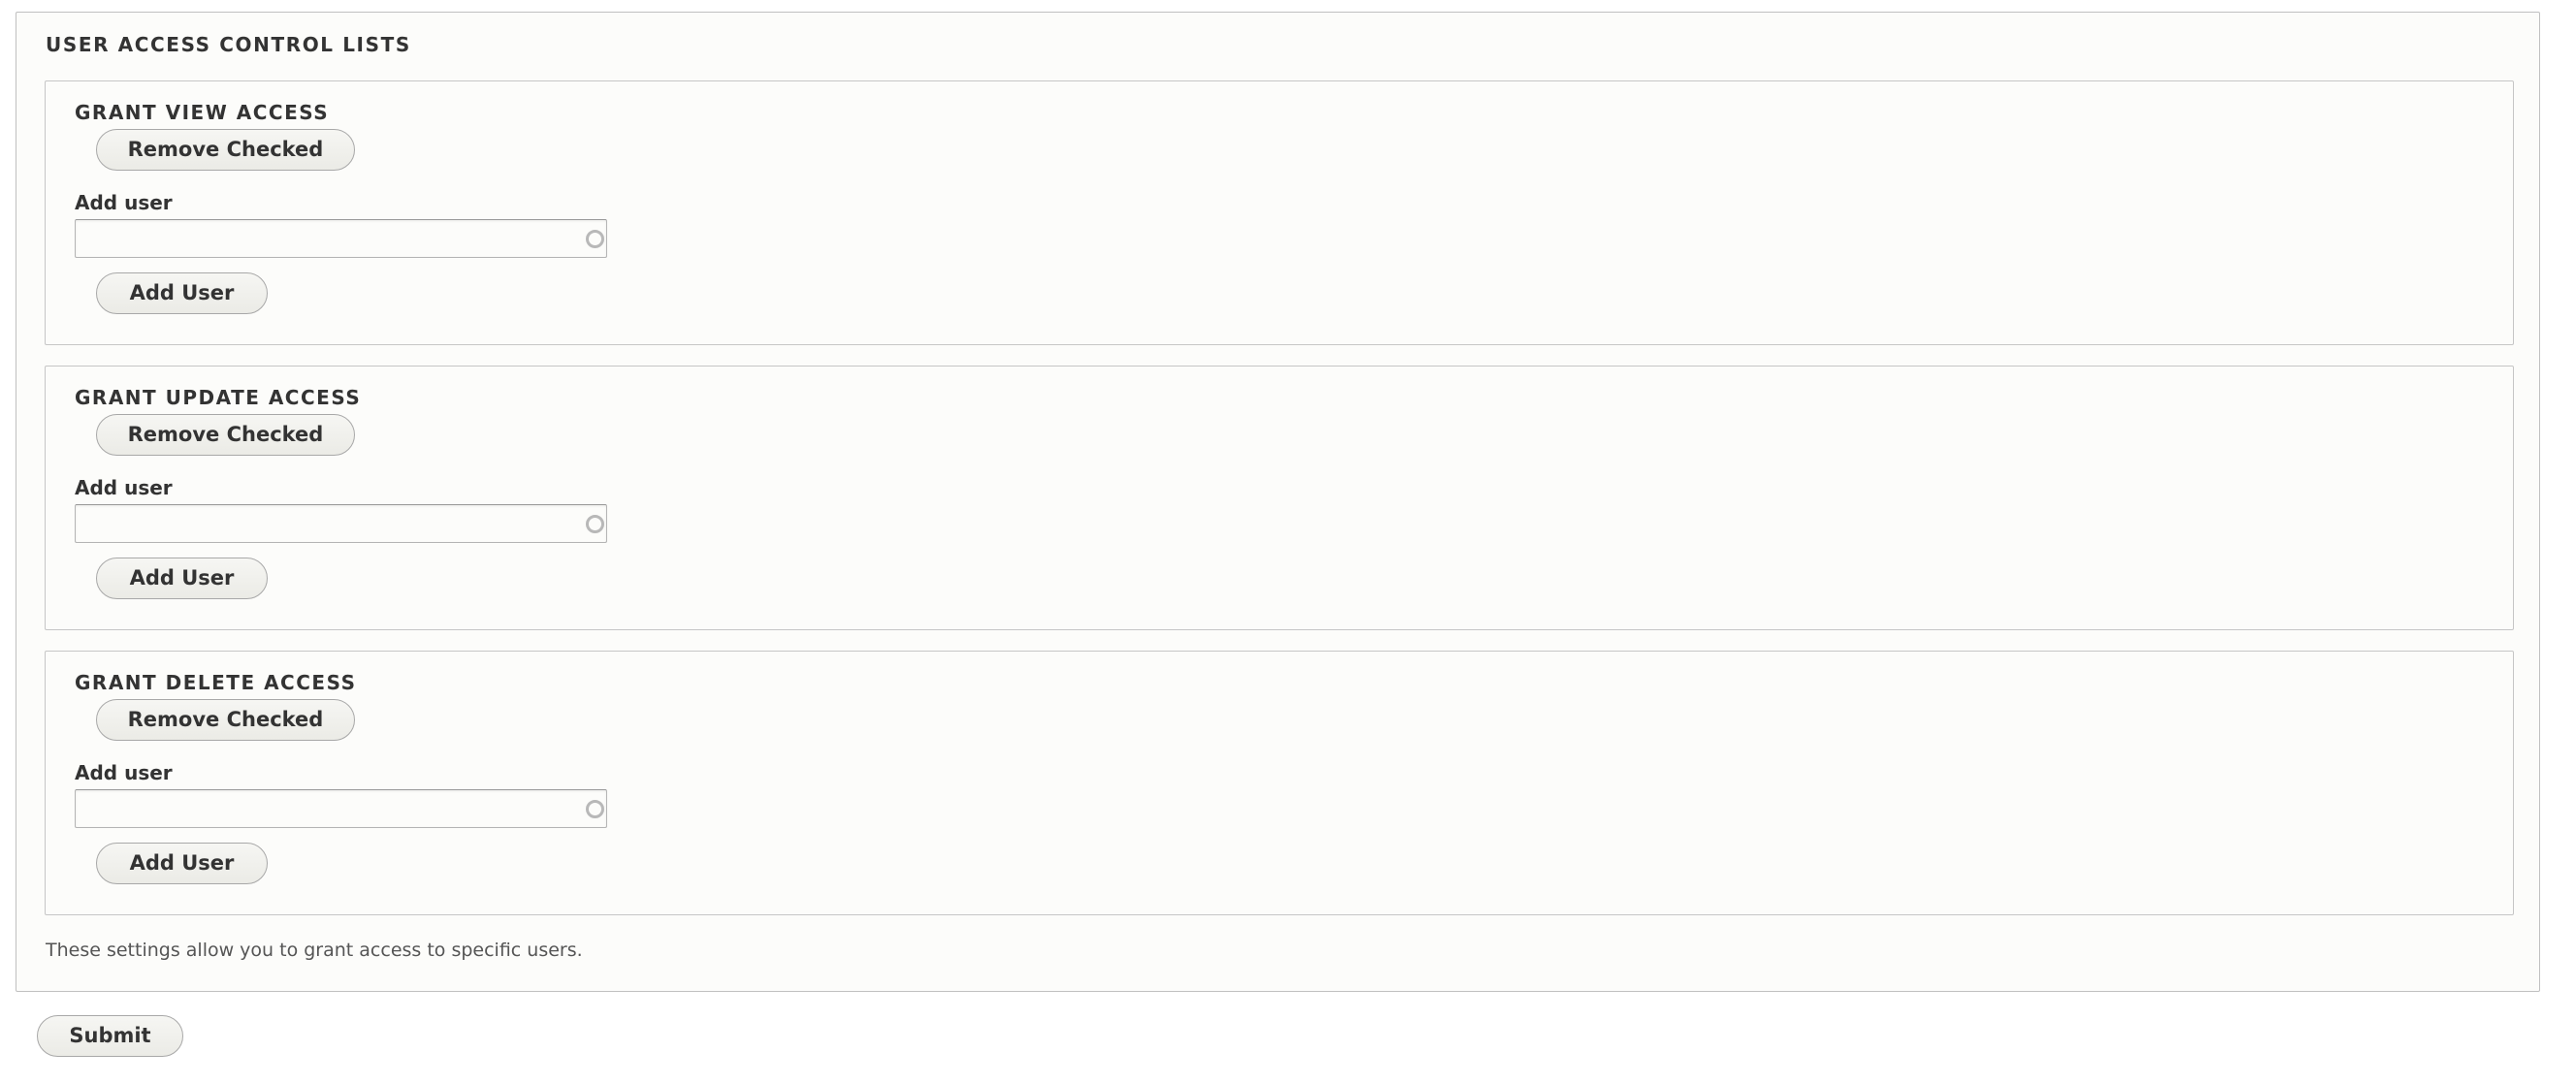  I want to click on fieldset-title: USER ACCESS CONTROL LISTS, so click(228, 44).